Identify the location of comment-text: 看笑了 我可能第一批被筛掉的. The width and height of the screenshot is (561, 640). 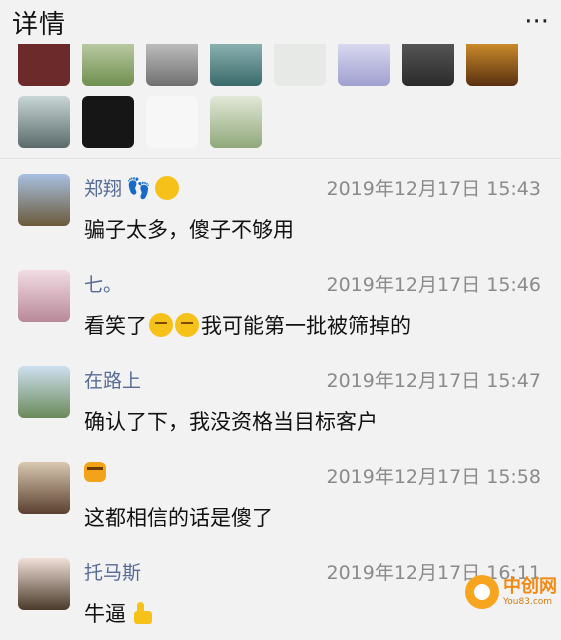
(247, 325).